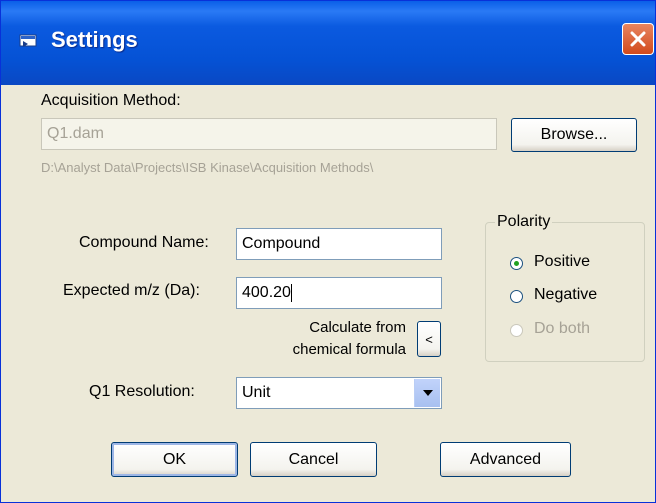 The image size is (656, 503). I want to click on calculate-formula-button: <, so click(429, 339).